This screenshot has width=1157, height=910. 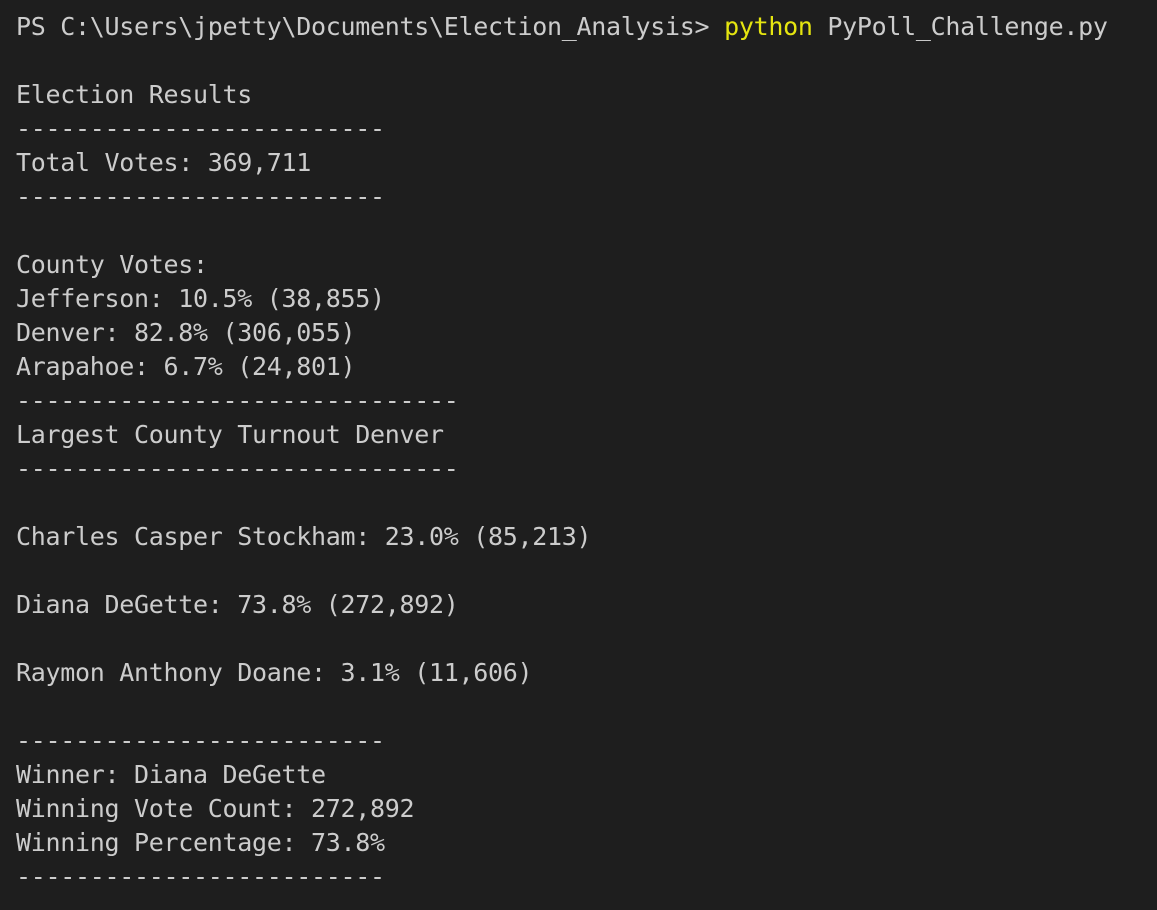 What do you see at coordinates (215, 808) in the screenshot?
I see `winning-vote-count-line: Winning Vote Count: 272,892` at bounding box center [215, 808].